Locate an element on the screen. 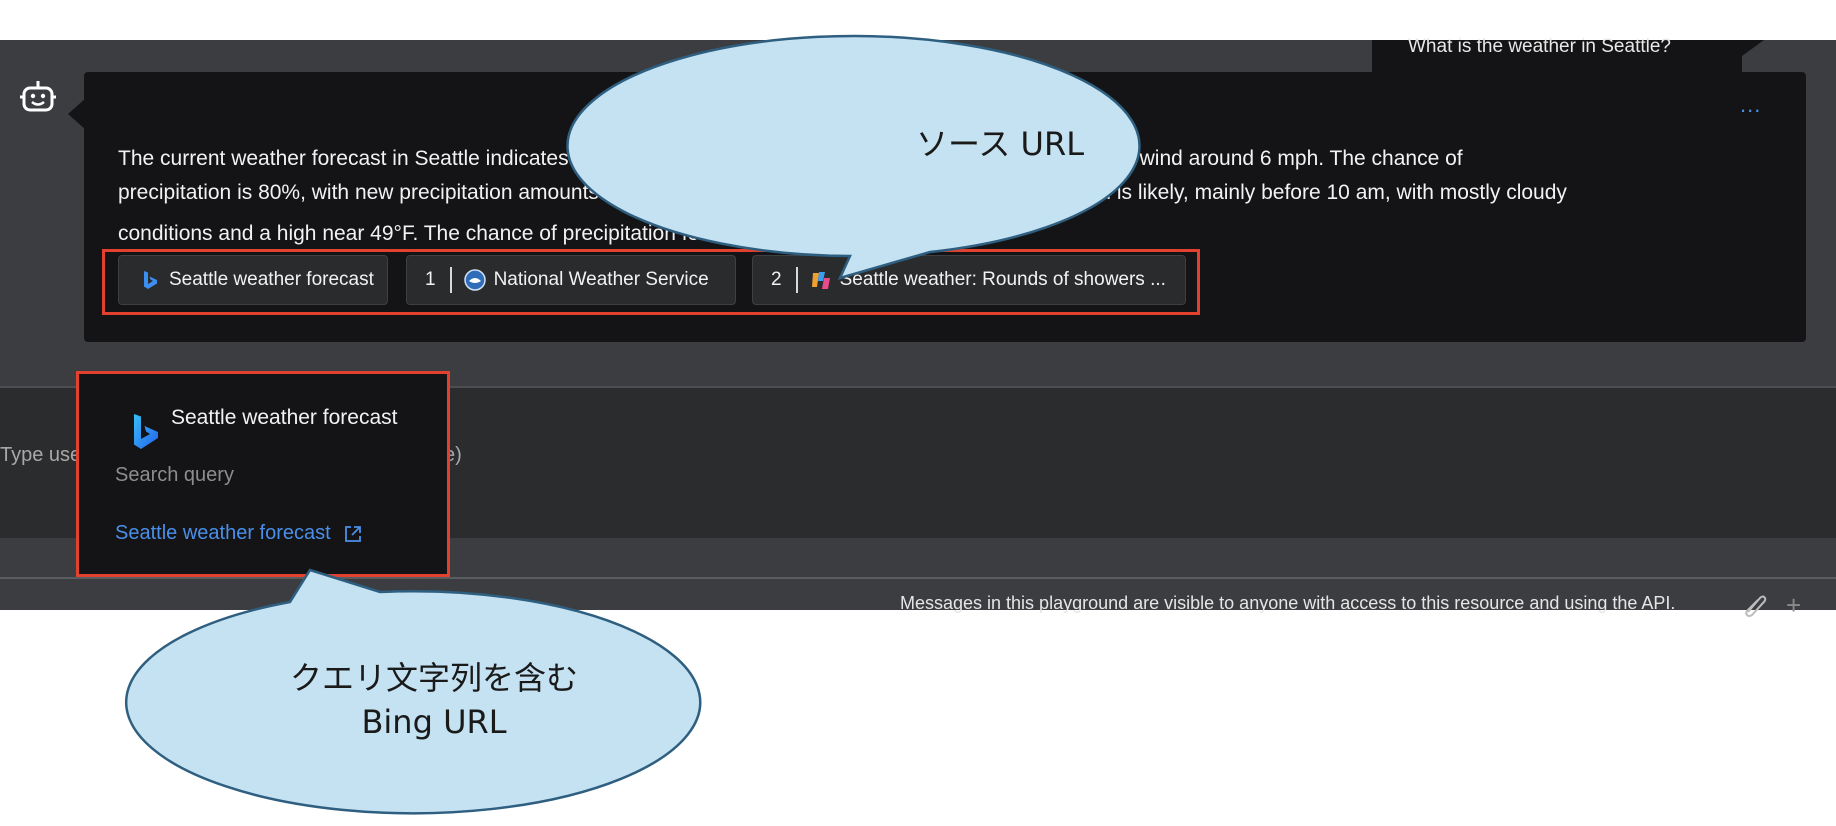  source-chip-bing: Seattle weather forecast is located at coordinates (253, 280).